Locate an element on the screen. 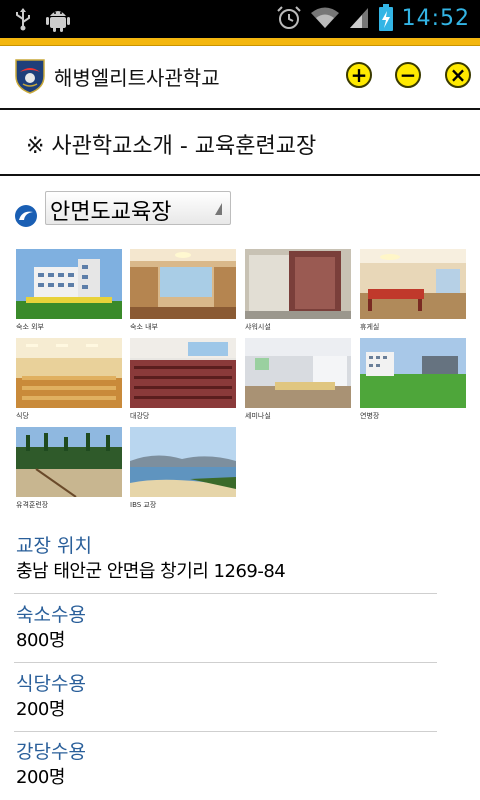 Image resolution: width=480 pixels, height=800 pixels. info-label-cafeteria-capacity: 식당수용 is located at coordinates (51, 684).